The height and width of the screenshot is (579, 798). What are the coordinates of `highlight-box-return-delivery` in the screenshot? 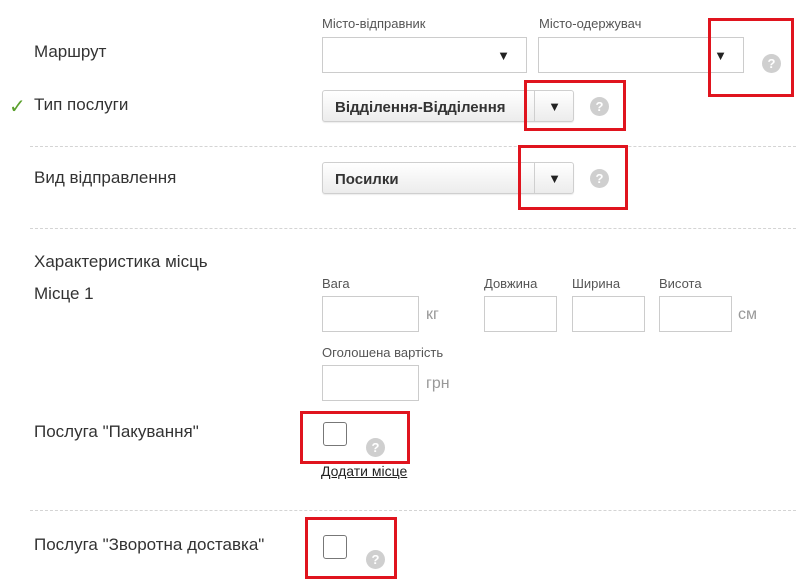 It's located at (351, 548).